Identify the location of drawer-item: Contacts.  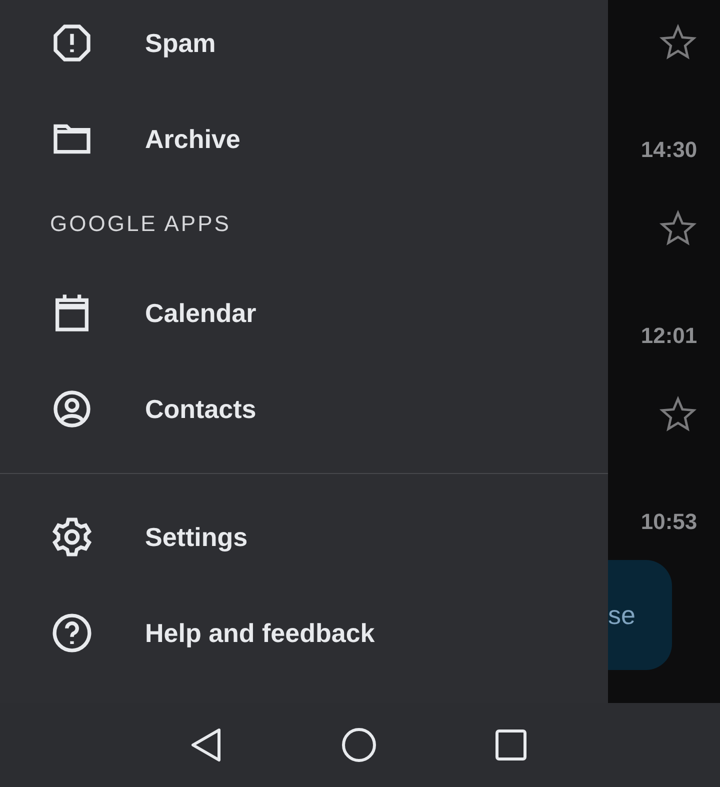
(304, 409).